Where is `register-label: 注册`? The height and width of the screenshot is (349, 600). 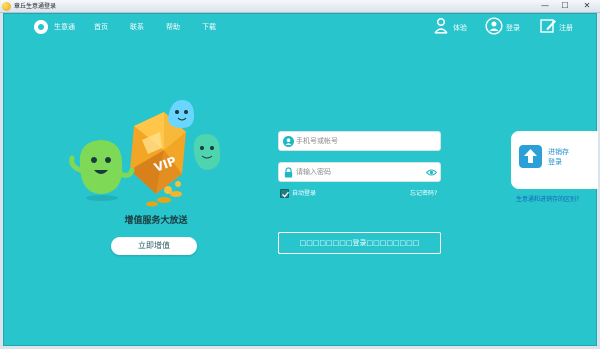
register-label: 注册 is located at coordinates (566, 28).